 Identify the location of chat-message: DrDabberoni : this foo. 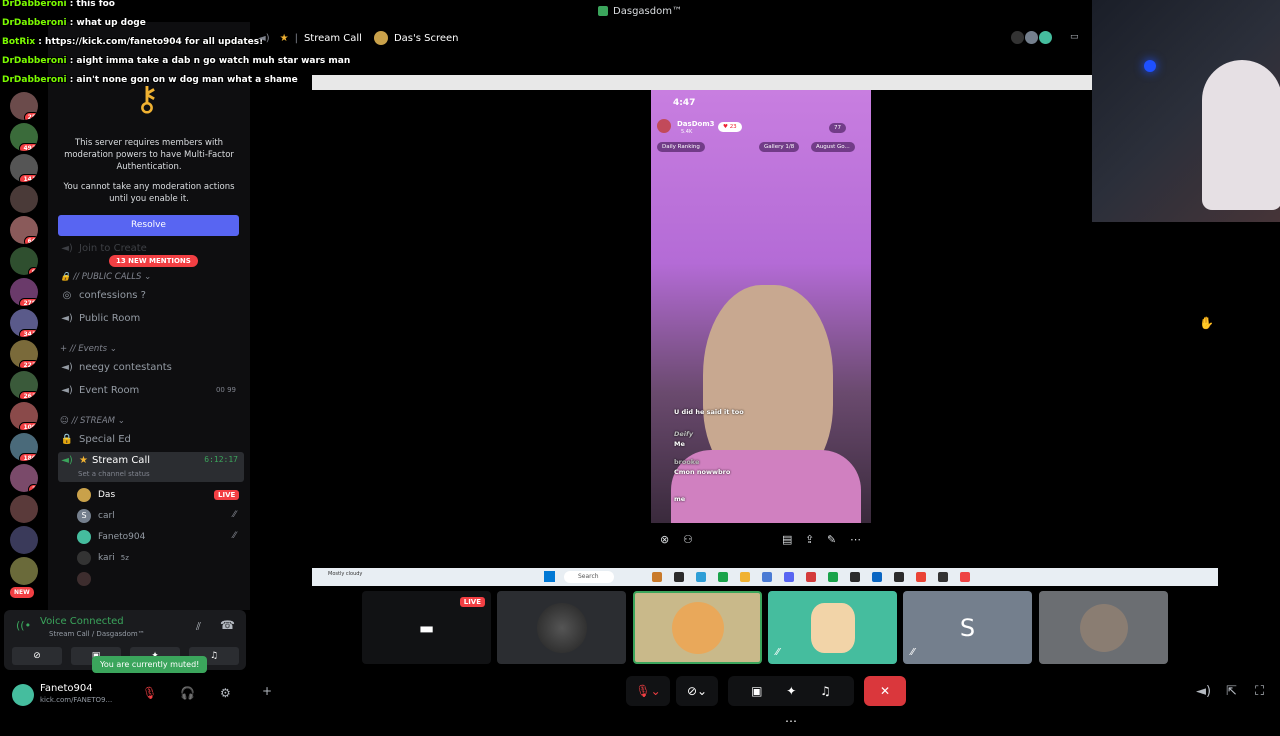
(58, 4).